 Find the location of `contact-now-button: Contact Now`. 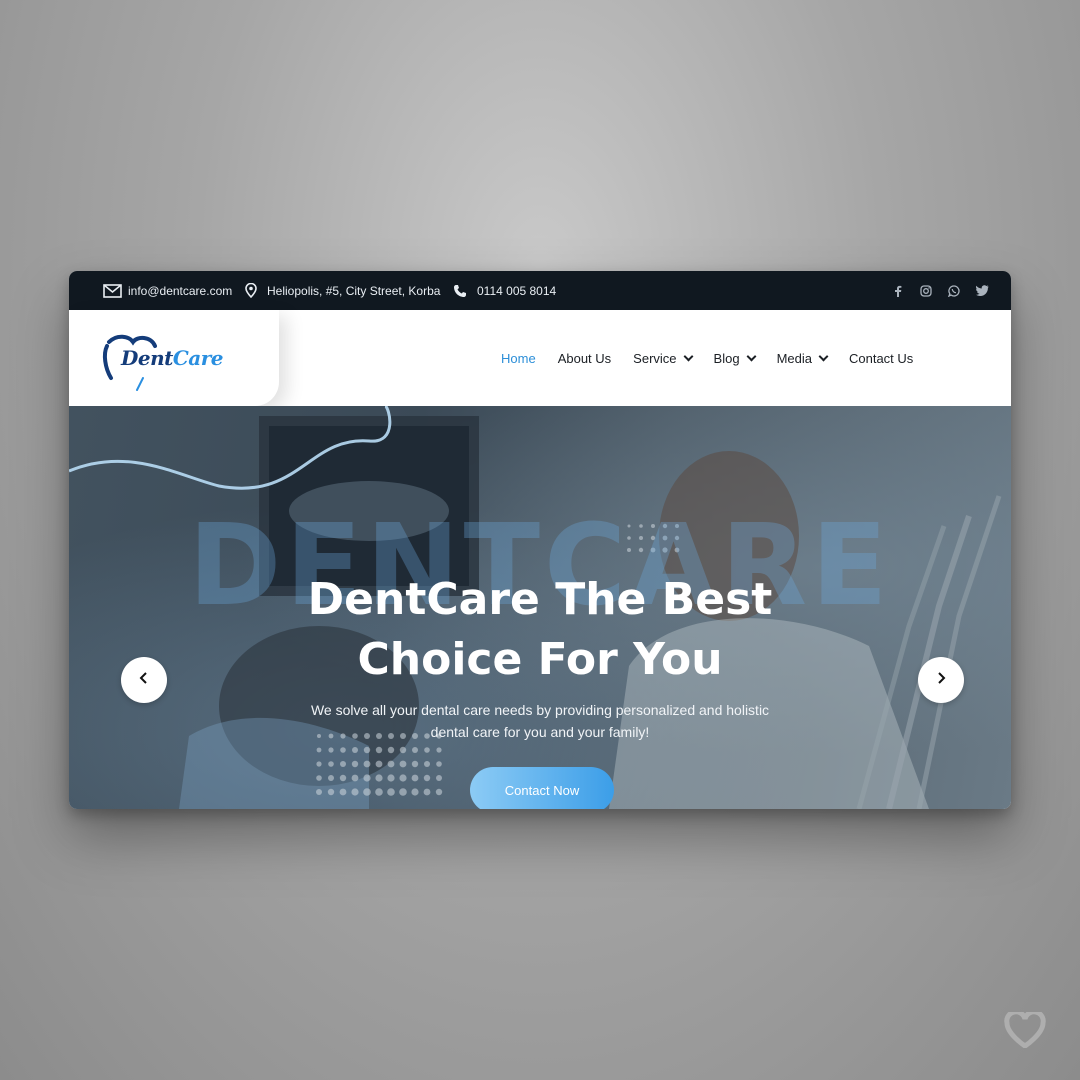

contact-now-button: Contact Now is located at coordinates (542, 788).